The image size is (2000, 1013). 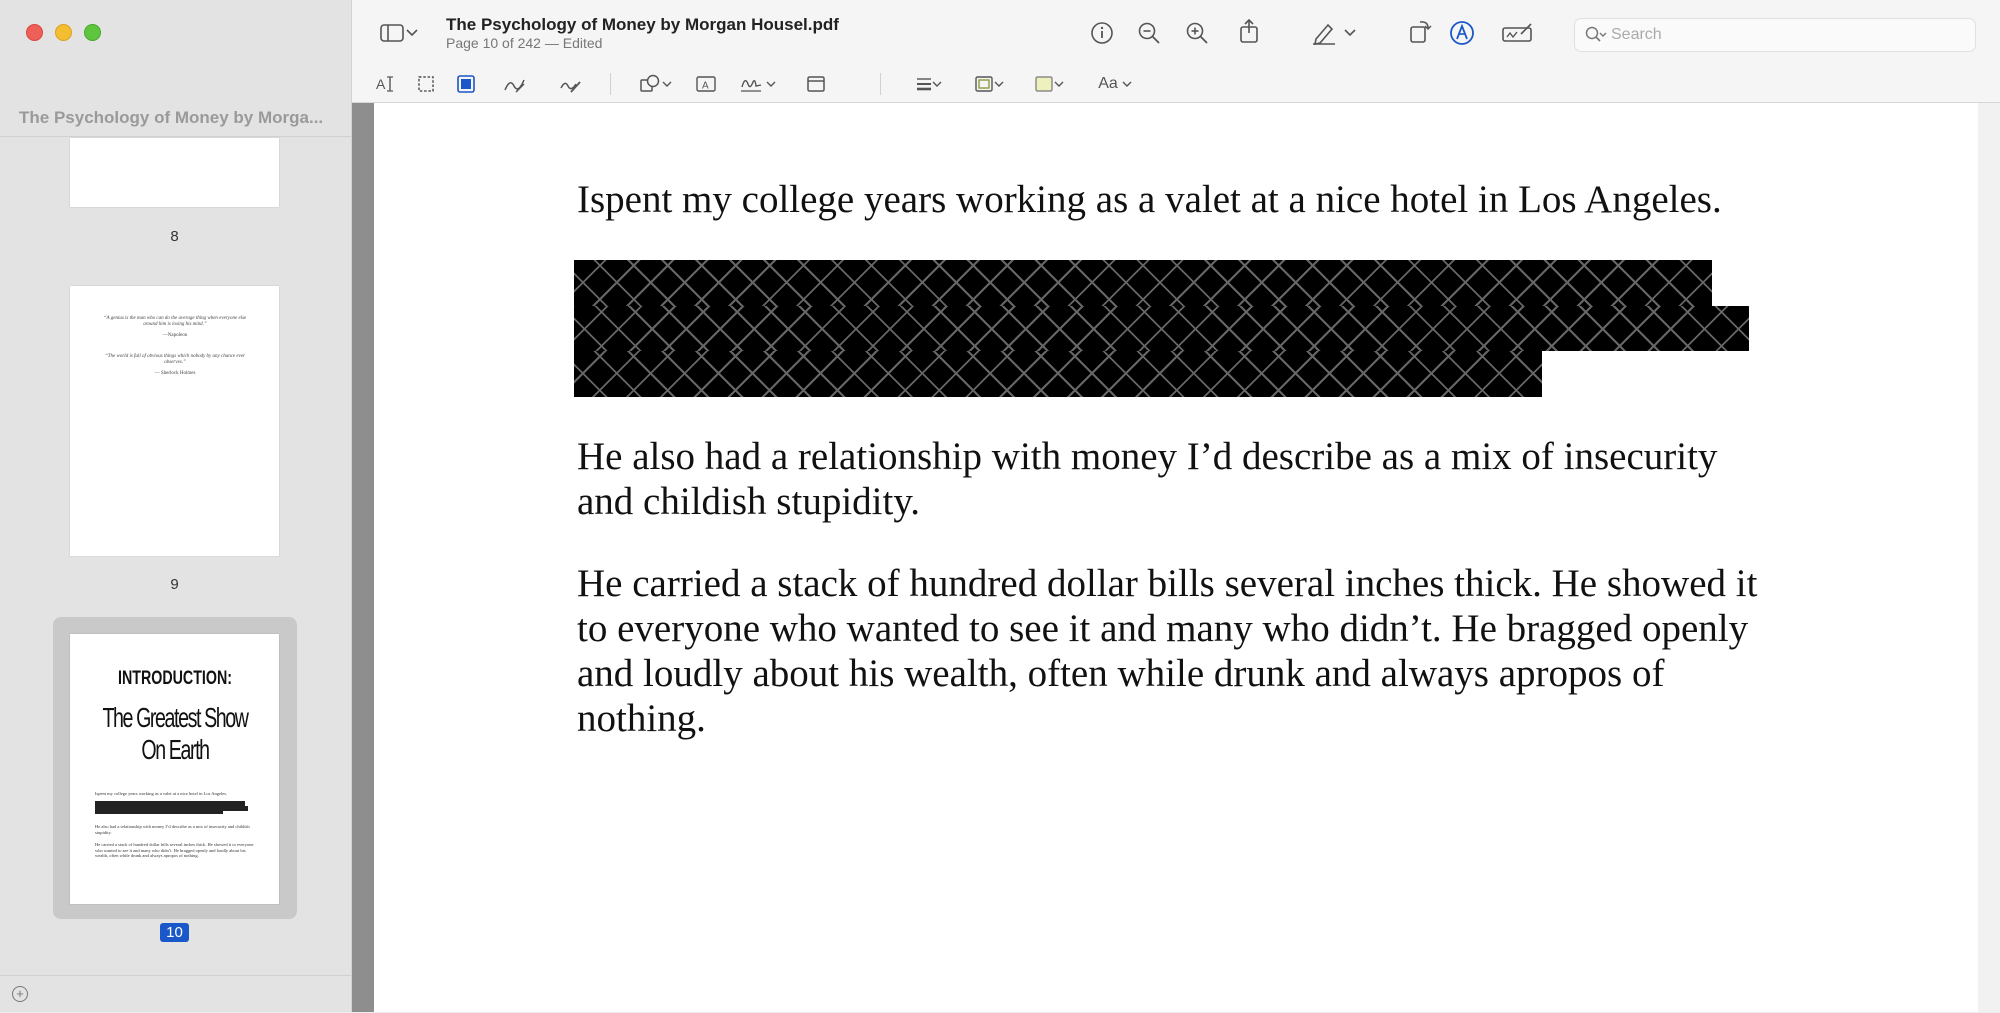 What do you see at coordinates (175, 994) in the screenshot?
I see `sidebar-footer: +` at bounding box center [175, 994].